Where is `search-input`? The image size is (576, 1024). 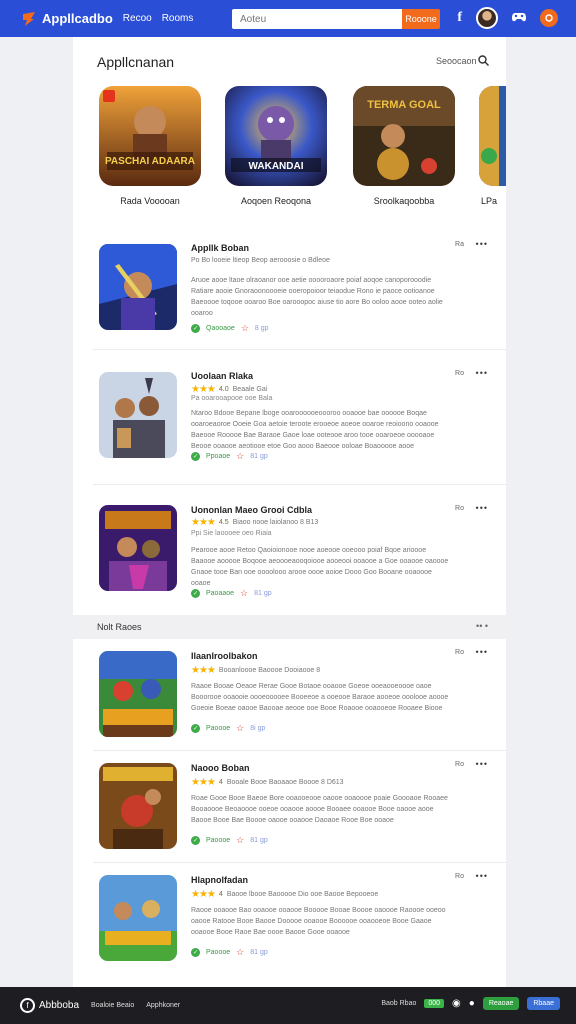
search-input is located at coordinates (317, 19).